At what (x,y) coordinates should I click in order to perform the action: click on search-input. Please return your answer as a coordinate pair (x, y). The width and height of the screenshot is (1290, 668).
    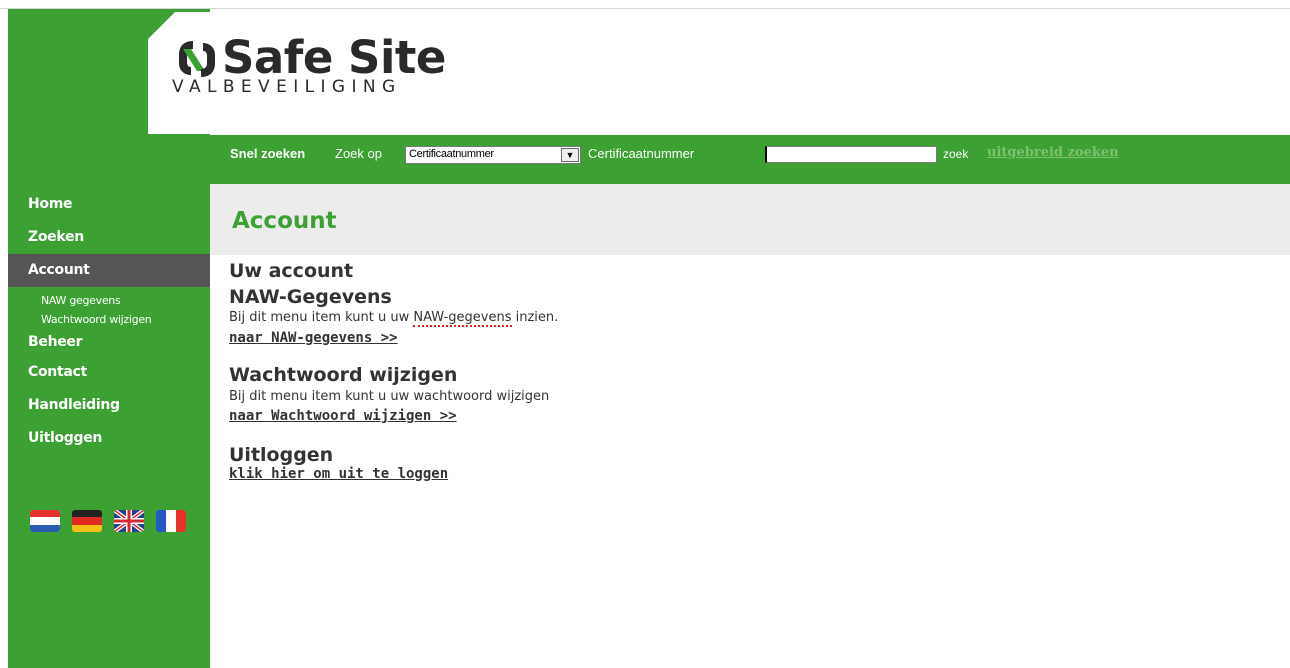
    Looking at the image, I should click on (851, 154).